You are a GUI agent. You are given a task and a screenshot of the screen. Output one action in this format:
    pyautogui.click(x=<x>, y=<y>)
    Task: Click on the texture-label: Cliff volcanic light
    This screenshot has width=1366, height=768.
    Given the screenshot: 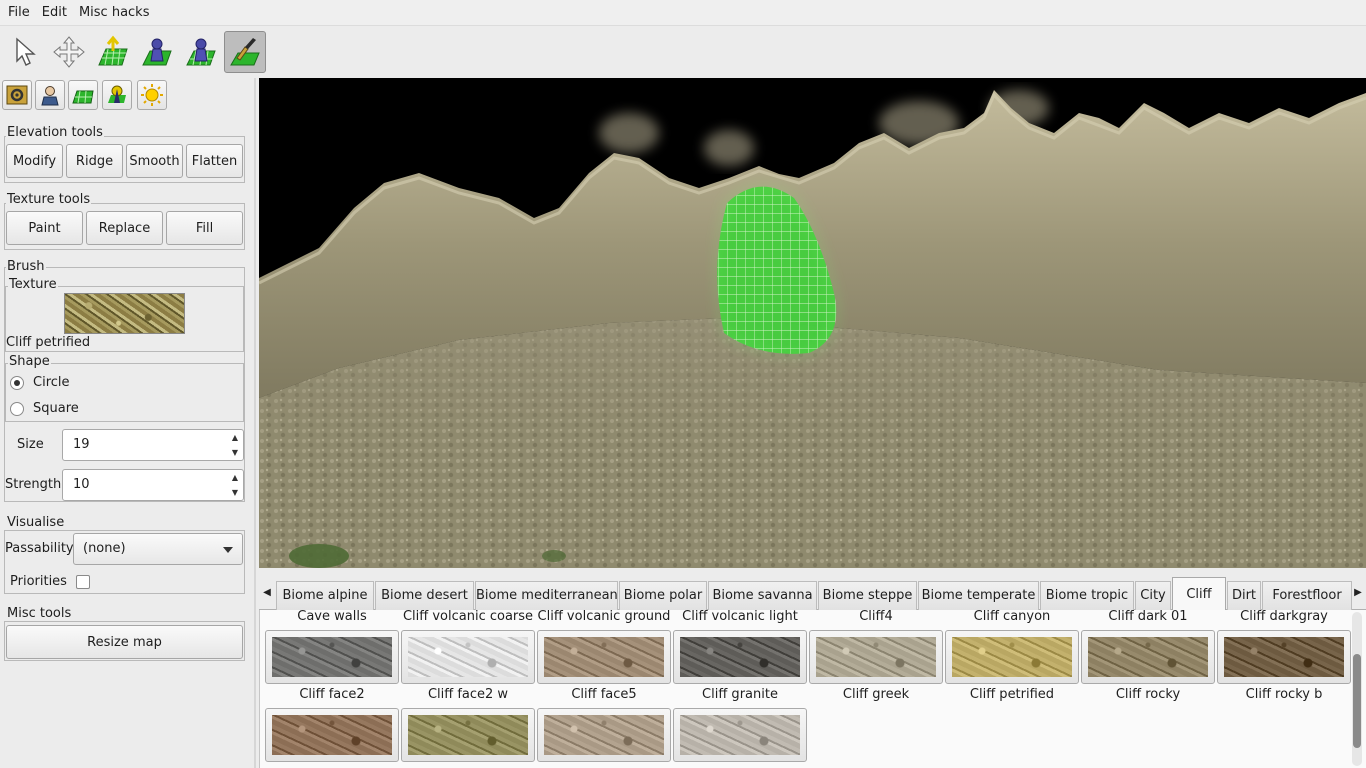 What is the action you would take?
    pyautogui.click(x=740, y=617)
    